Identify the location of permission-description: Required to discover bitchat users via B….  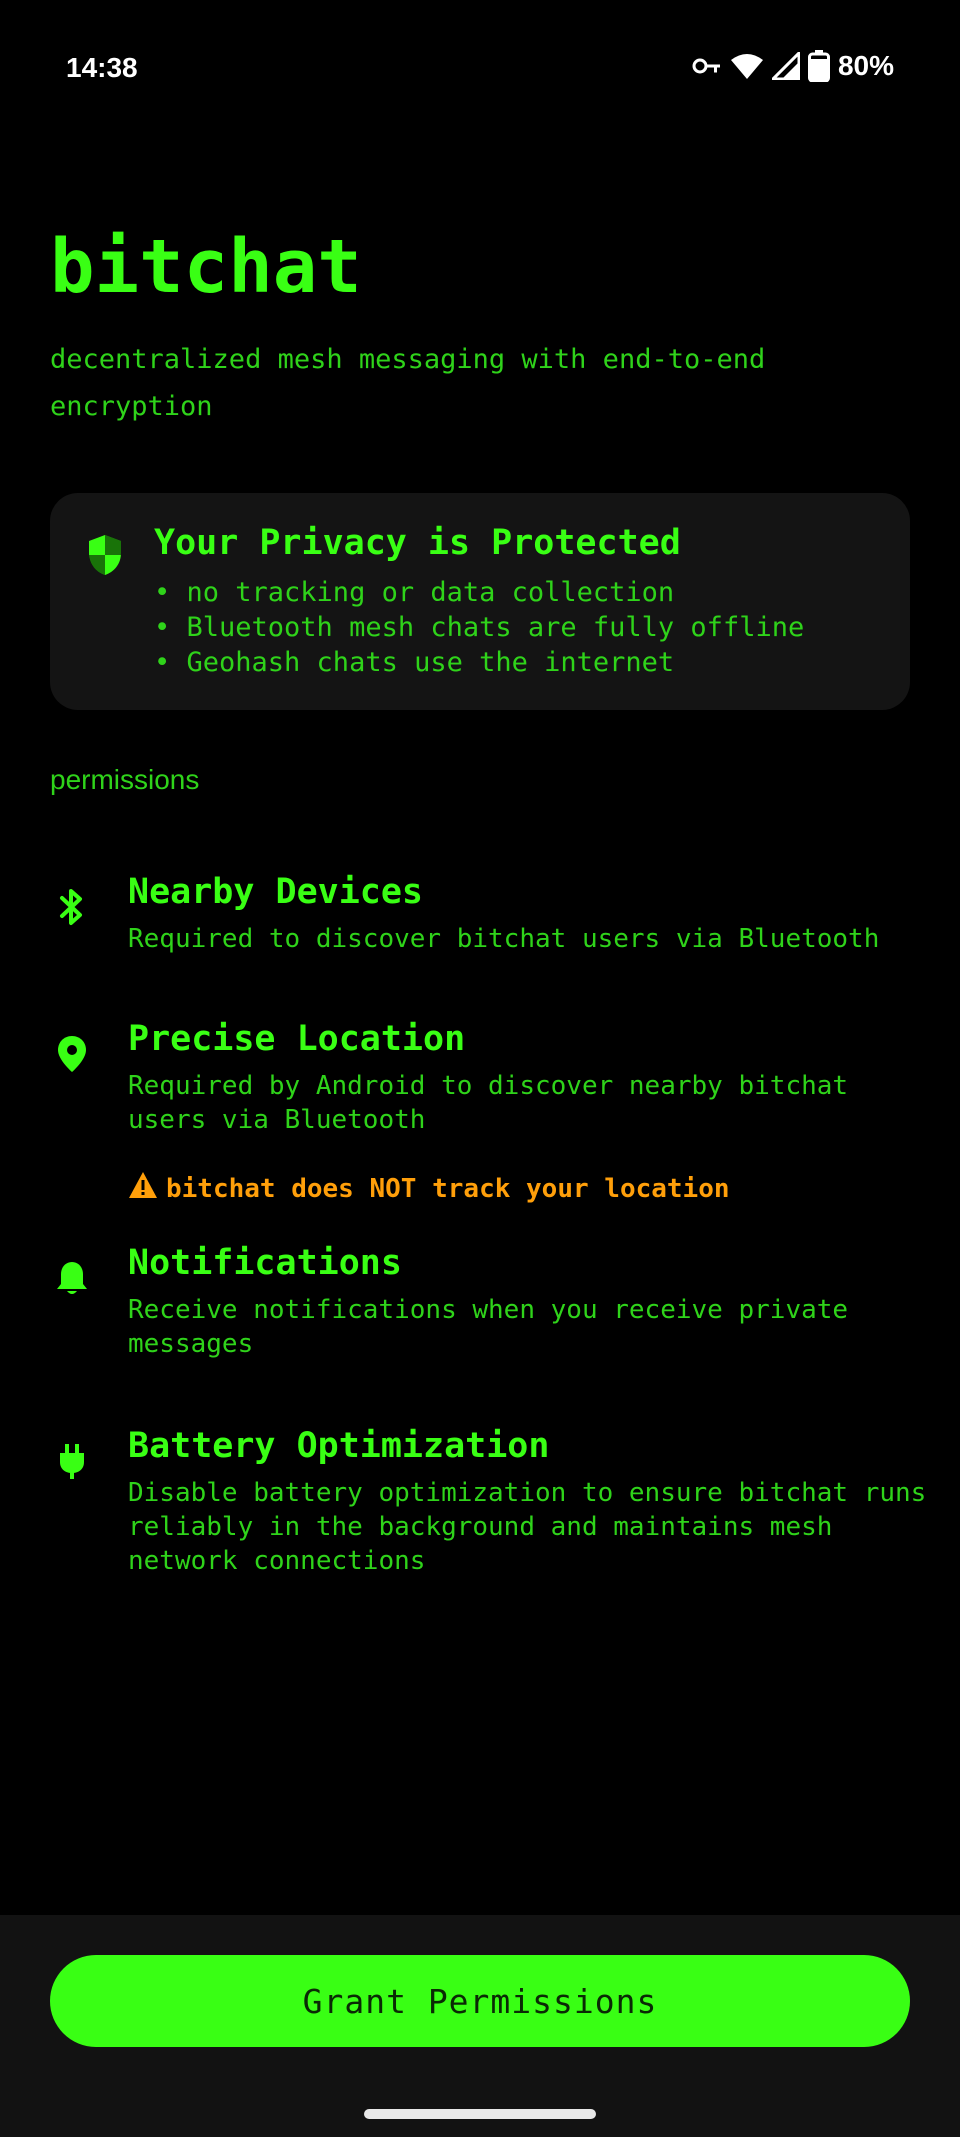
(504, 939).